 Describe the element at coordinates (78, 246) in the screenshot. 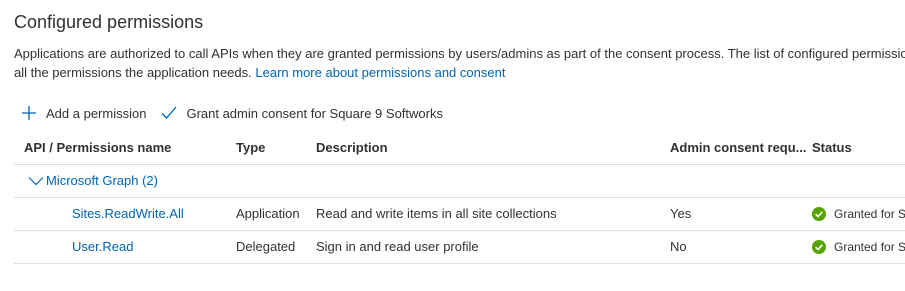

I see `permission-name-link: User.Read` at that location.